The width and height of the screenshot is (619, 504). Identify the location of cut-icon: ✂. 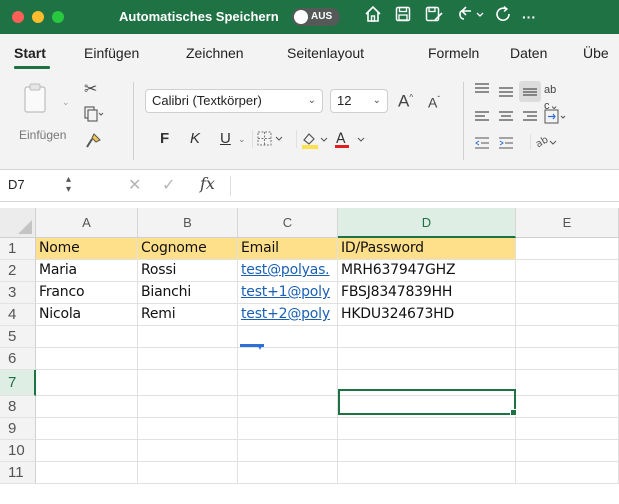
(90, 90).